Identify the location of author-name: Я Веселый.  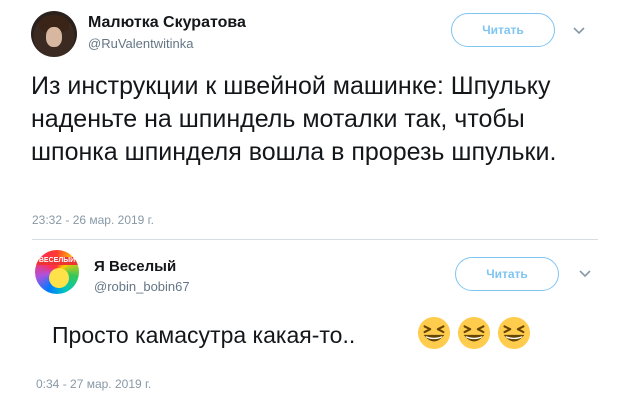
(135, 266).